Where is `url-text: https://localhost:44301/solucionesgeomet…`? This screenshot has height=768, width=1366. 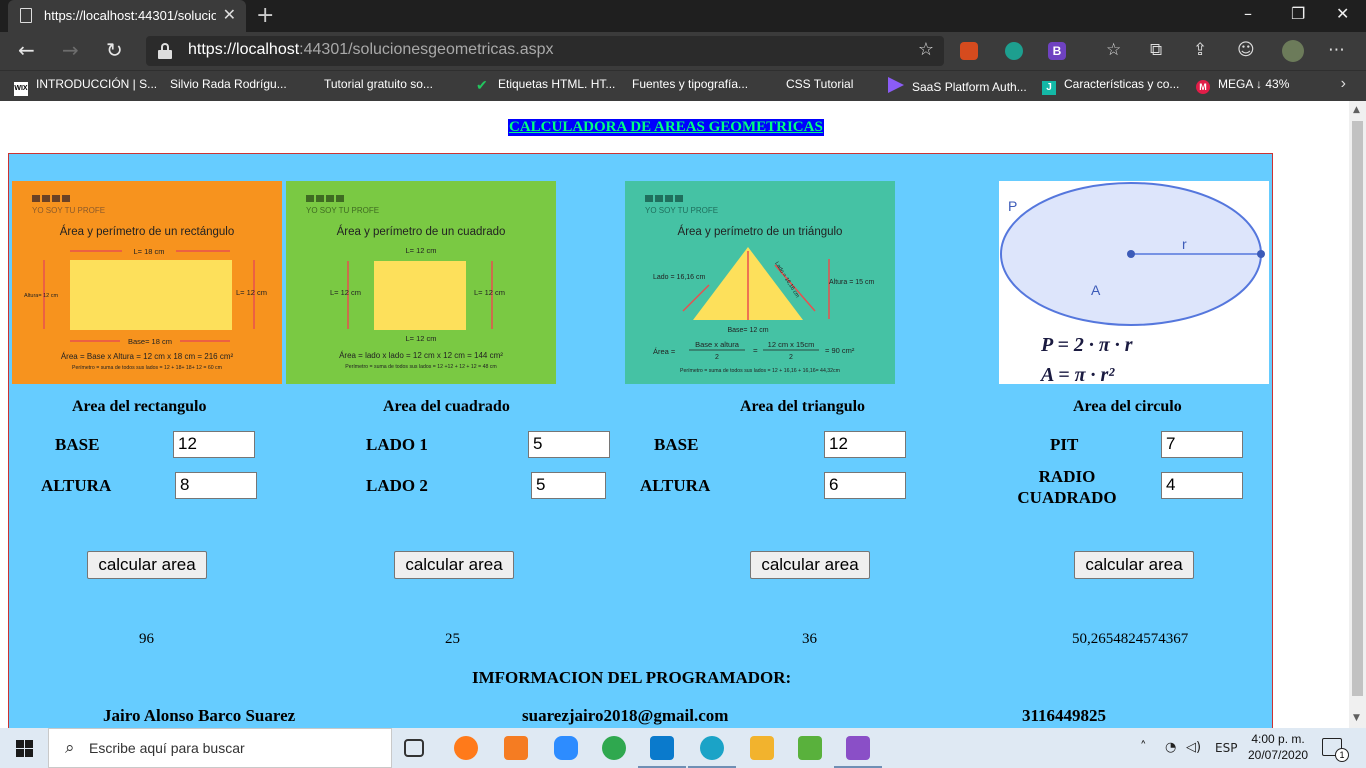 url-text: https://localhost:44301/solucionesgeomet… is located at coordinates (371, 50).